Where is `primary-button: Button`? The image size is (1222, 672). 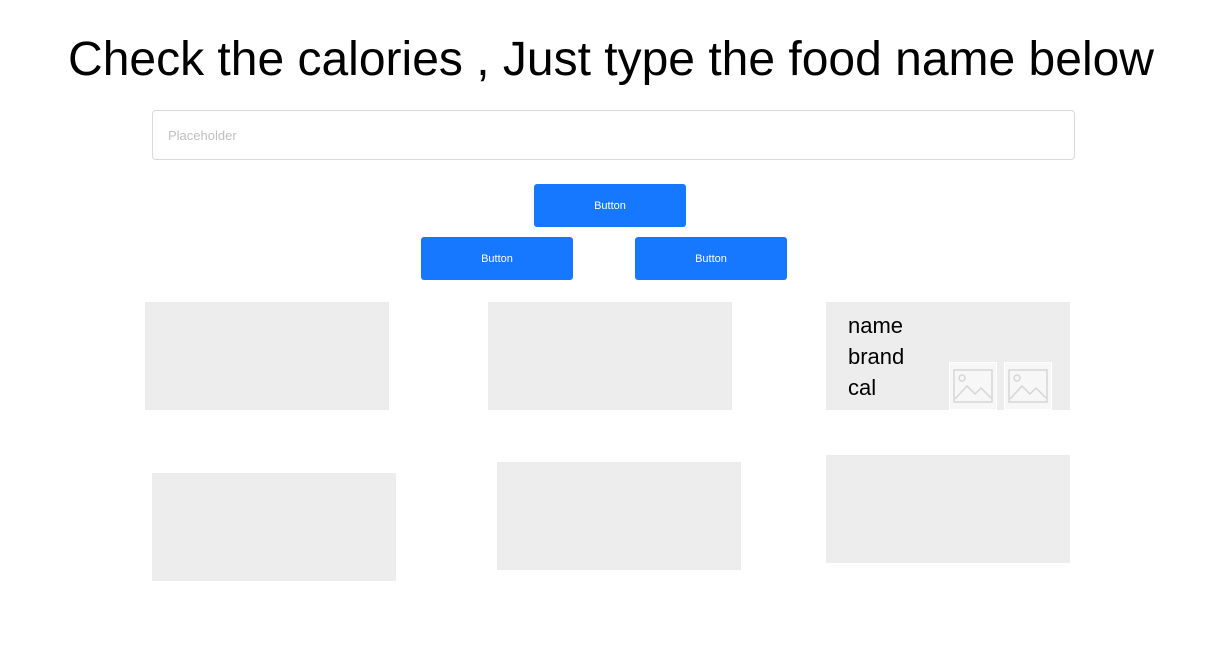
primary-button: Button is located at coordinates (610, 205).